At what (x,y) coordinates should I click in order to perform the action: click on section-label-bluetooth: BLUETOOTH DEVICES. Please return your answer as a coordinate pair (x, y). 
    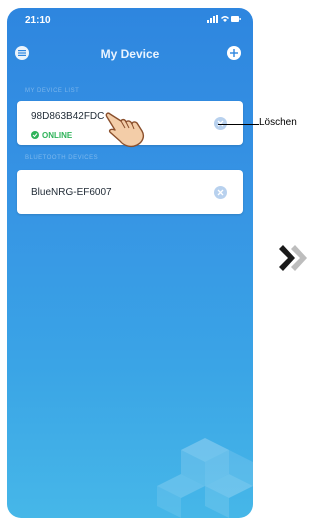
    Looking at the image, I should click on (62, 158).